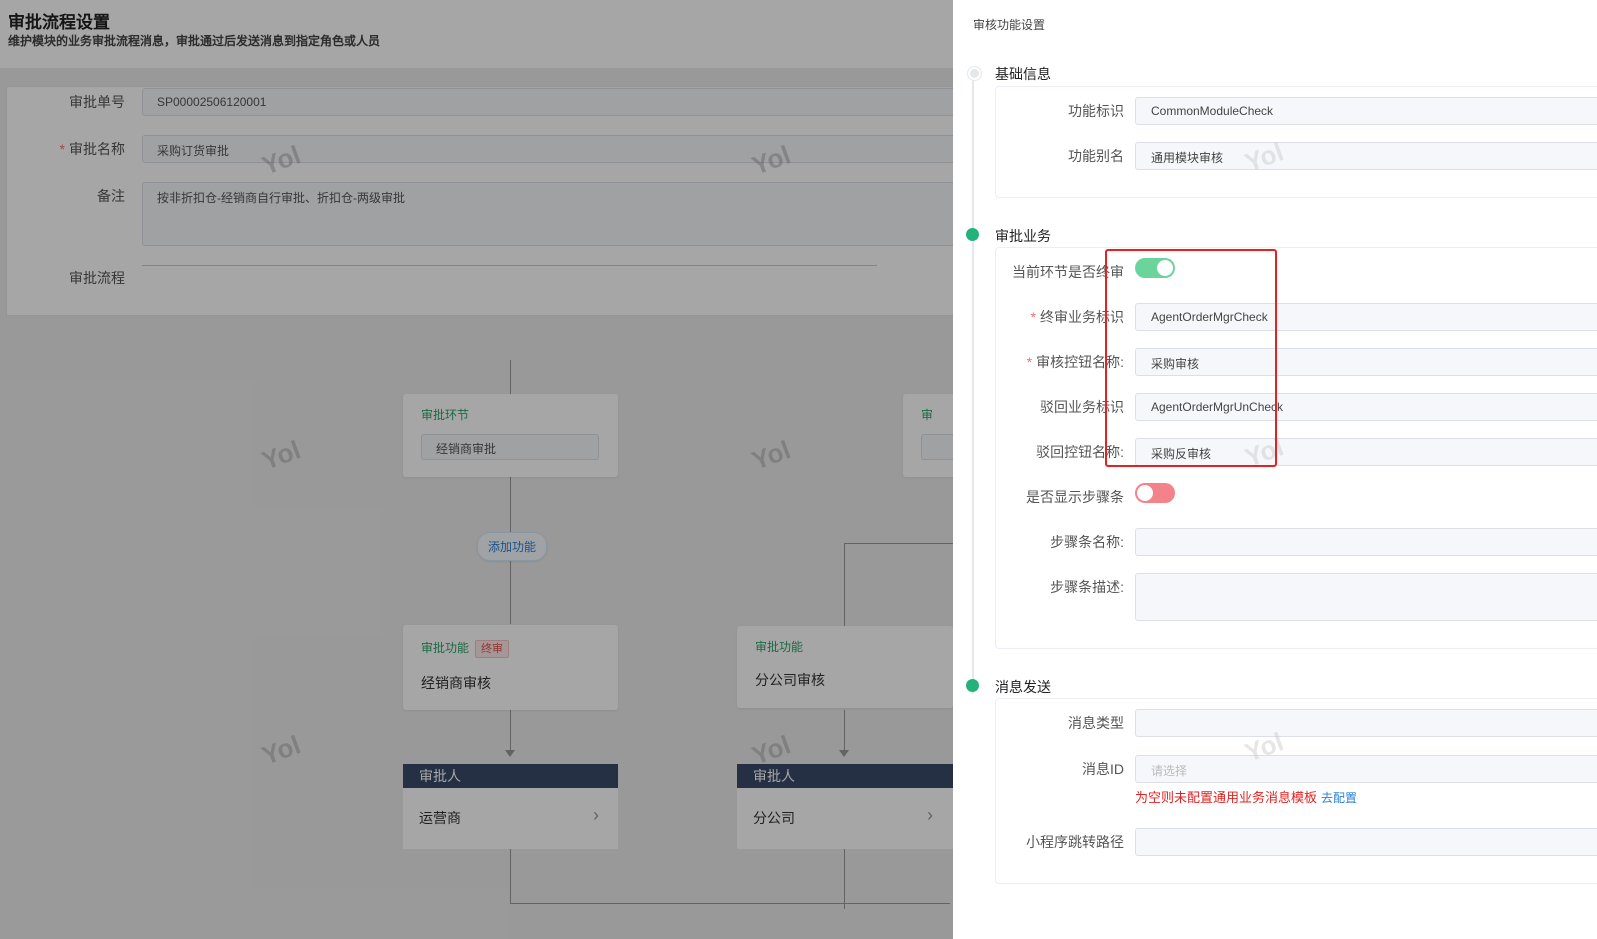 Image resolution: width=1597 pixels, height=939 pixels. Describe the element at coordinates (1096, 723) in the screenshot. I see `message-type-label: 消息类型` at that location.